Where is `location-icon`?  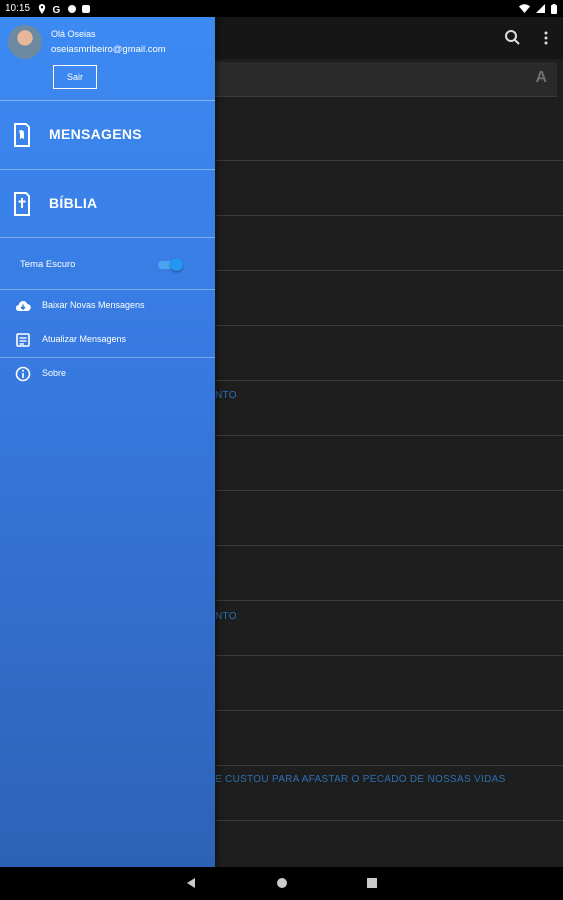 location-icon is located at coordinates (42, 8).